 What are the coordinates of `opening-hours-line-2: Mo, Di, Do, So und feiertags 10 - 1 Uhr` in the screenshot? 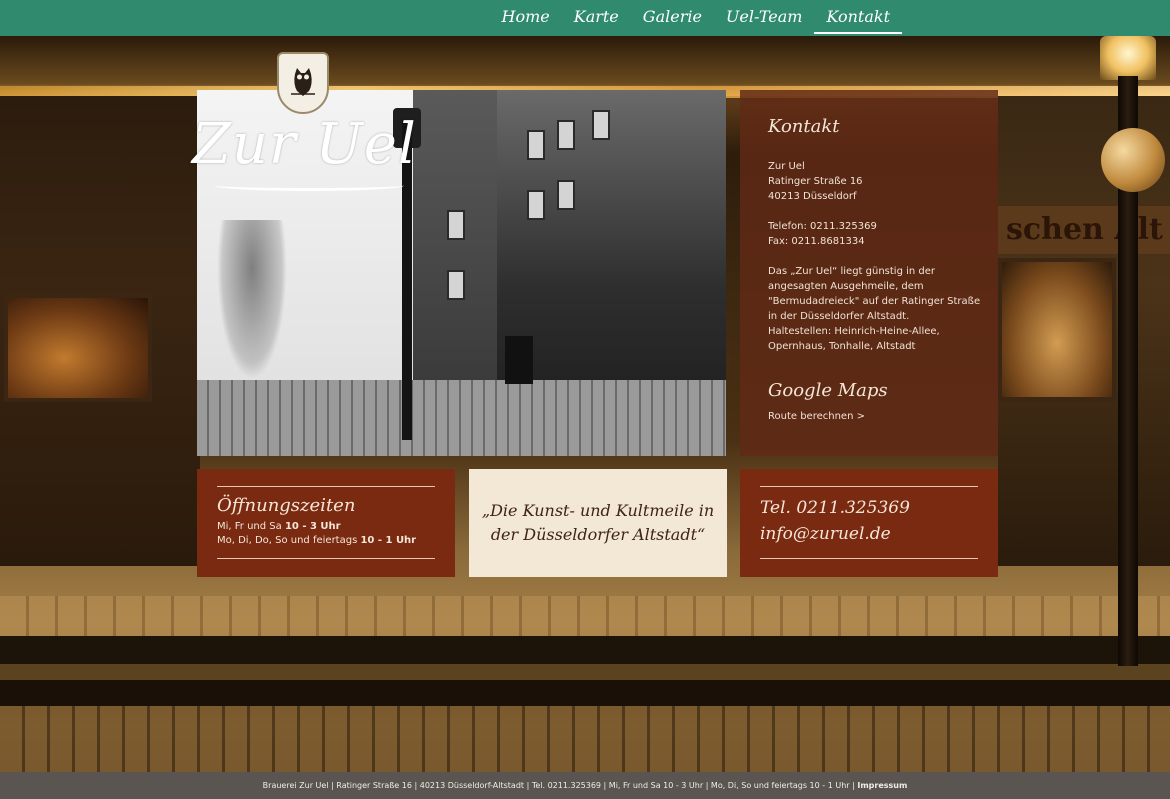 It's located at (326, 541).